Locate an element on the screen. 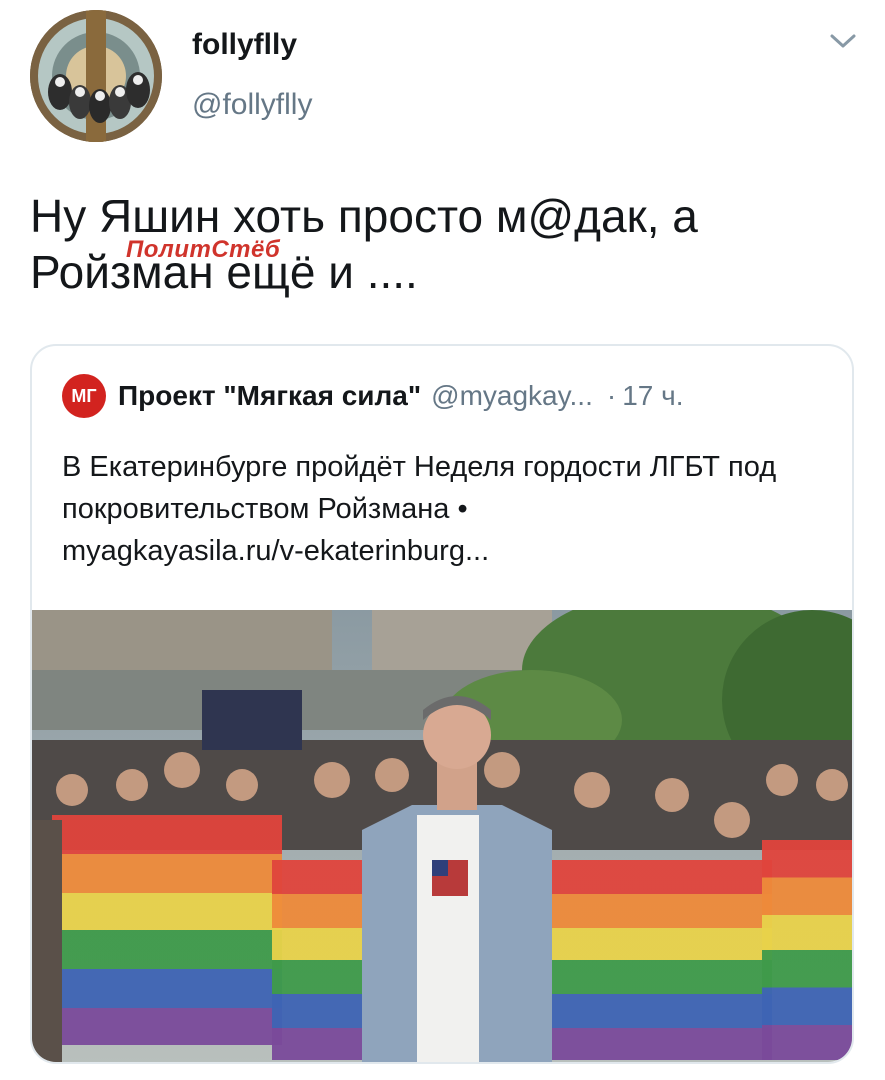 This screenshot has width=885, height=1080. quoted-timestamp: 17 ч. is located at coordinates (652, 396).